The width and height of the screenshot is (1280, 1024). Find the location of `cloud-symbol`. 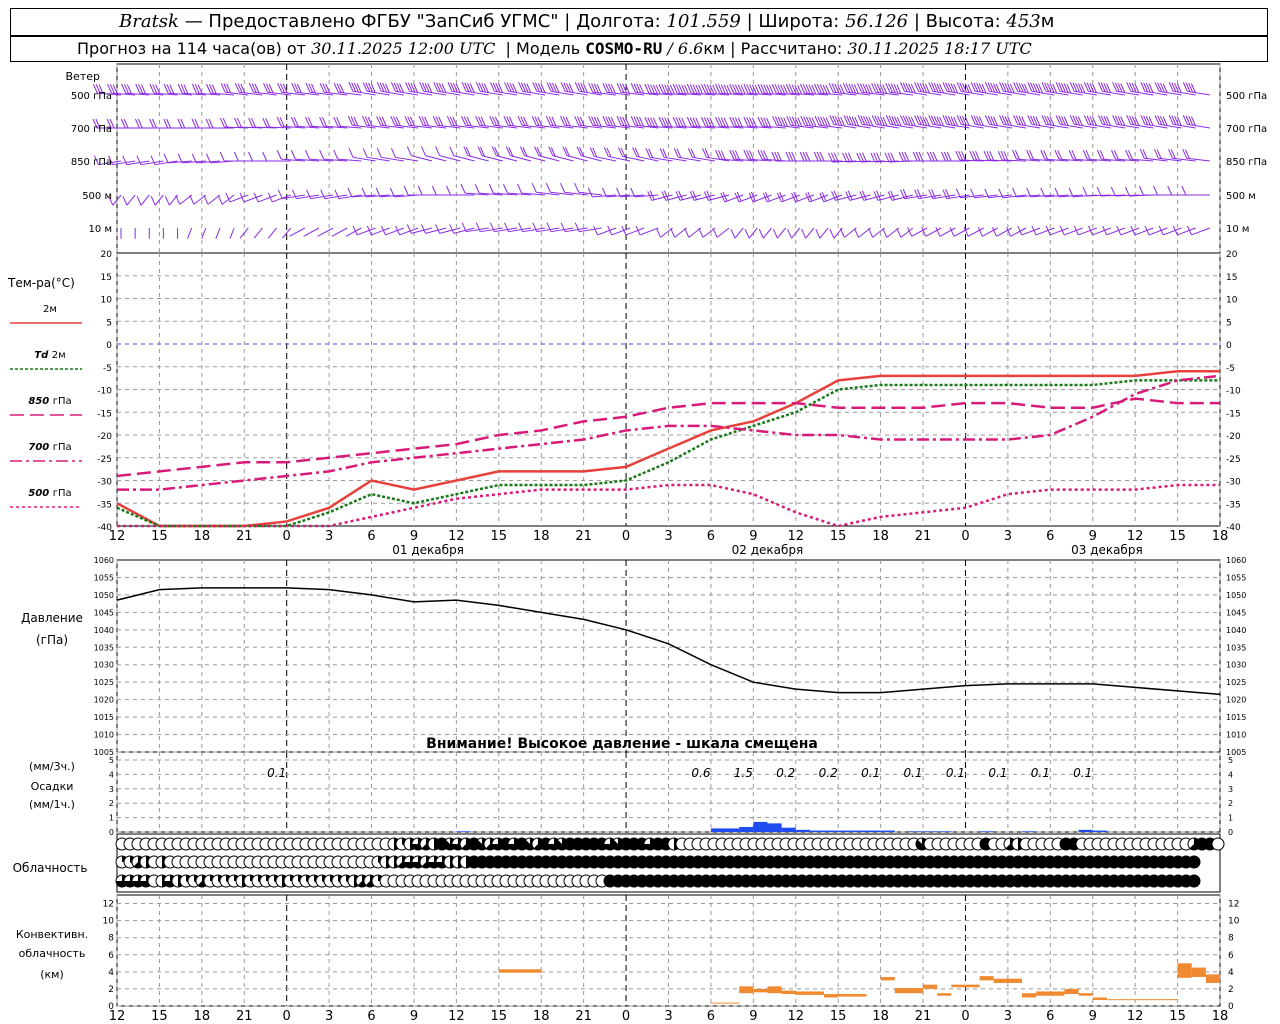

cloud-symbol is located at coordinates (1218, 844).